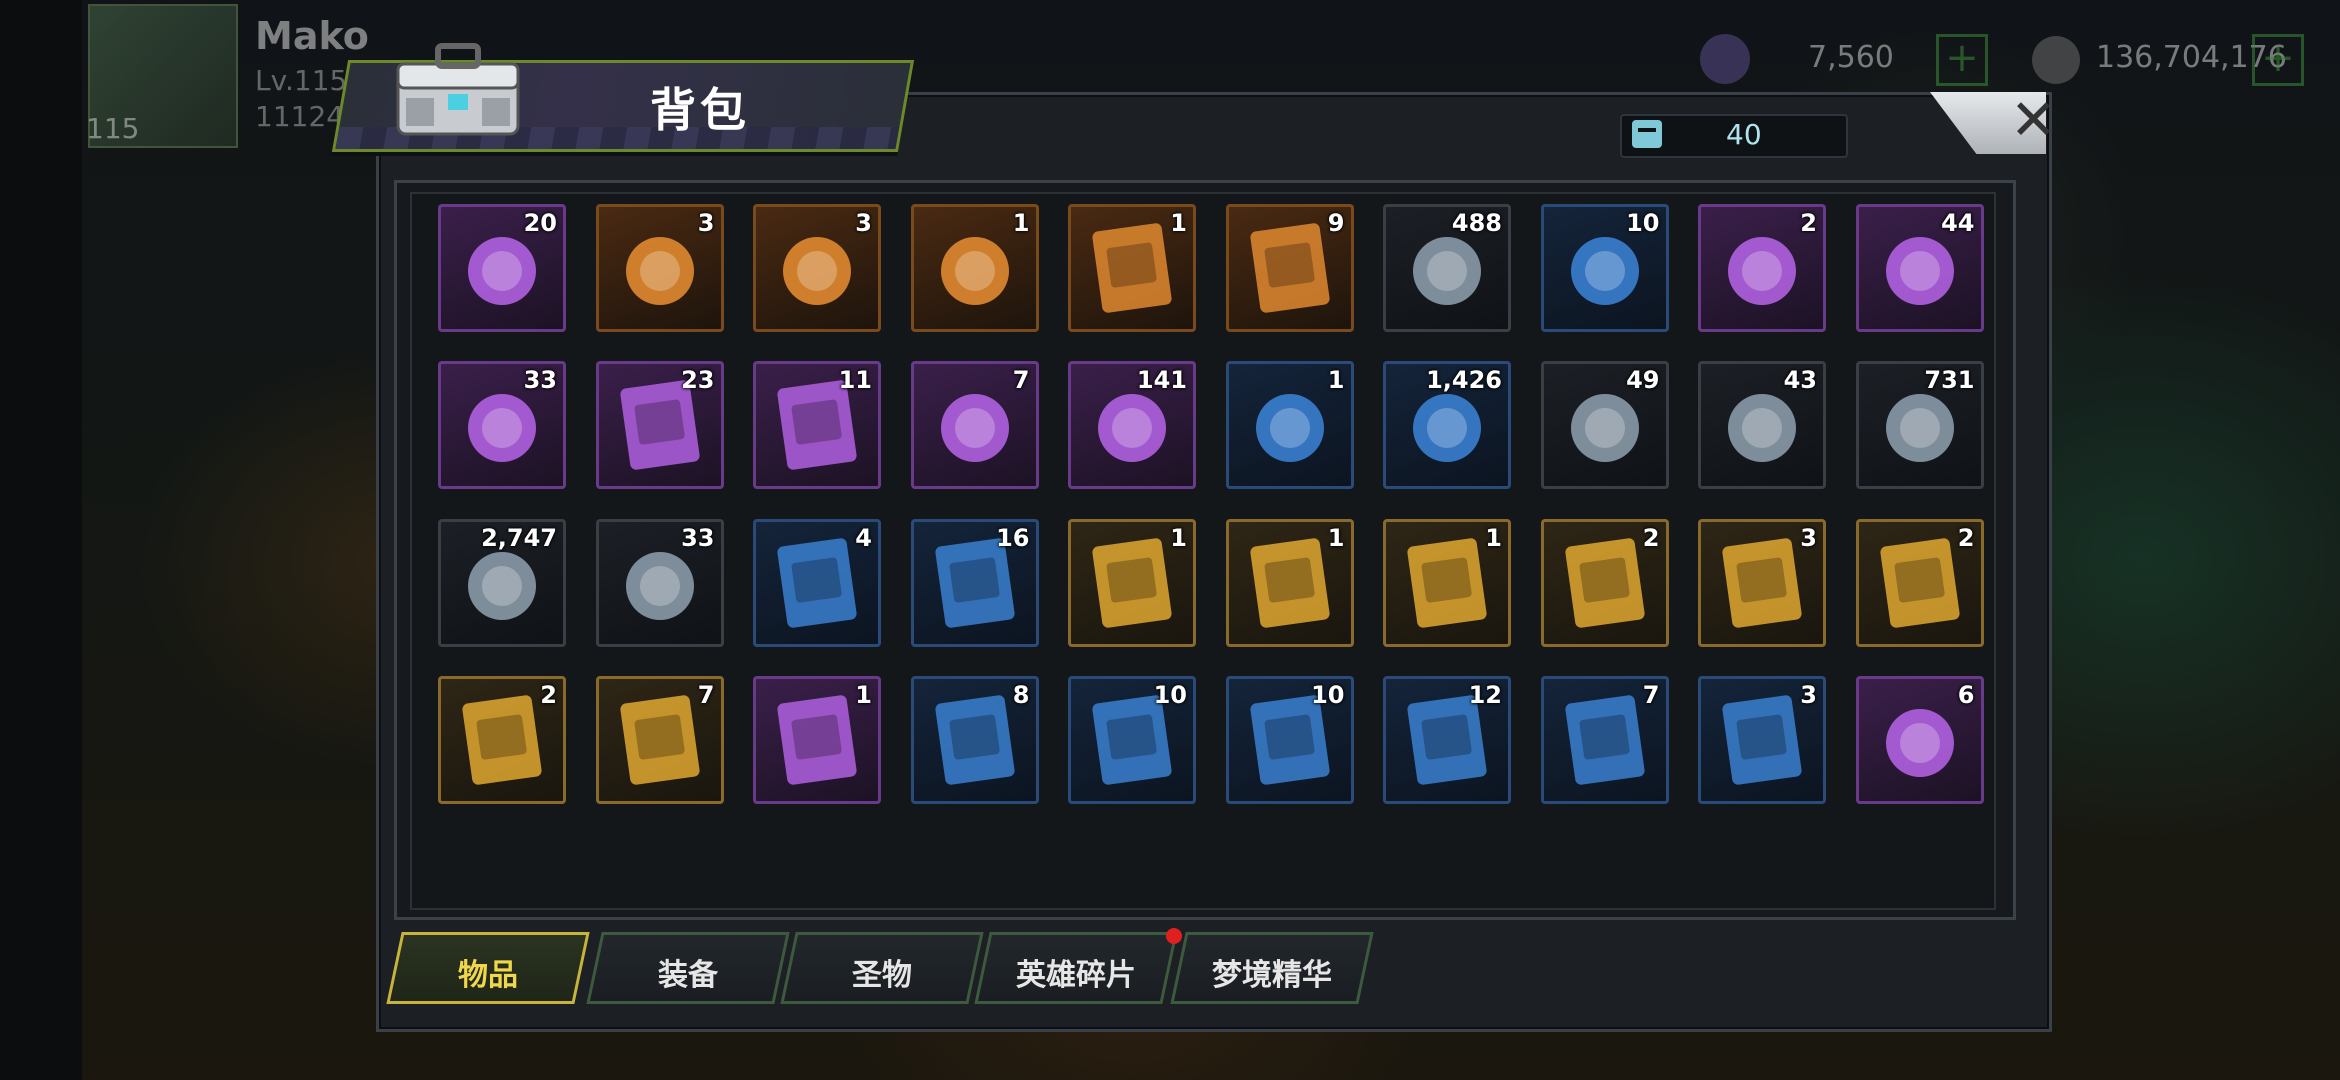 The height and width of the screenshot is (1080, 2340). I want to click on gold-shirt-blueprint-icon, so click(1447, 583).